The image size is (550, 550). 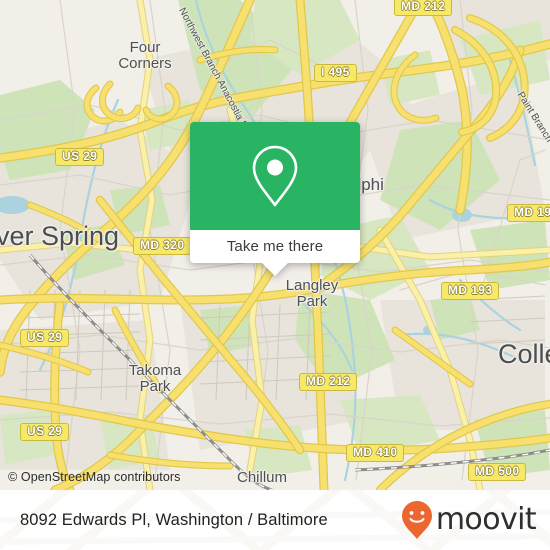 I want to click on shield-us-29-mid: US 29, so click(x=45, y=338).